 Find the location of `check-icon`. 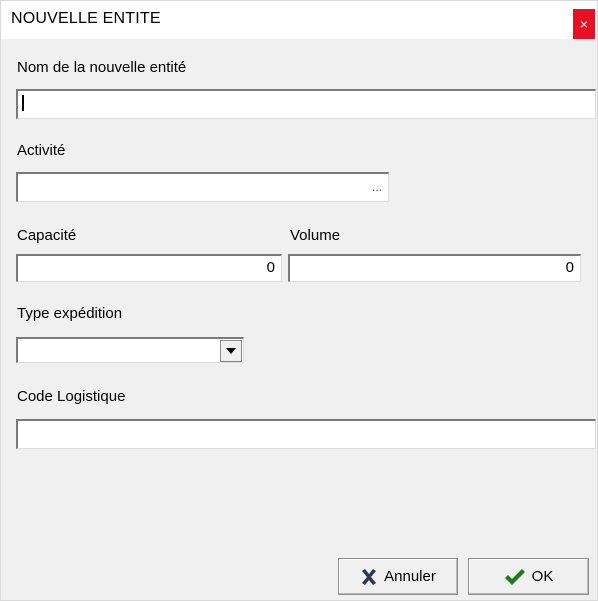

check-icon is located at coordinates (514, 576).